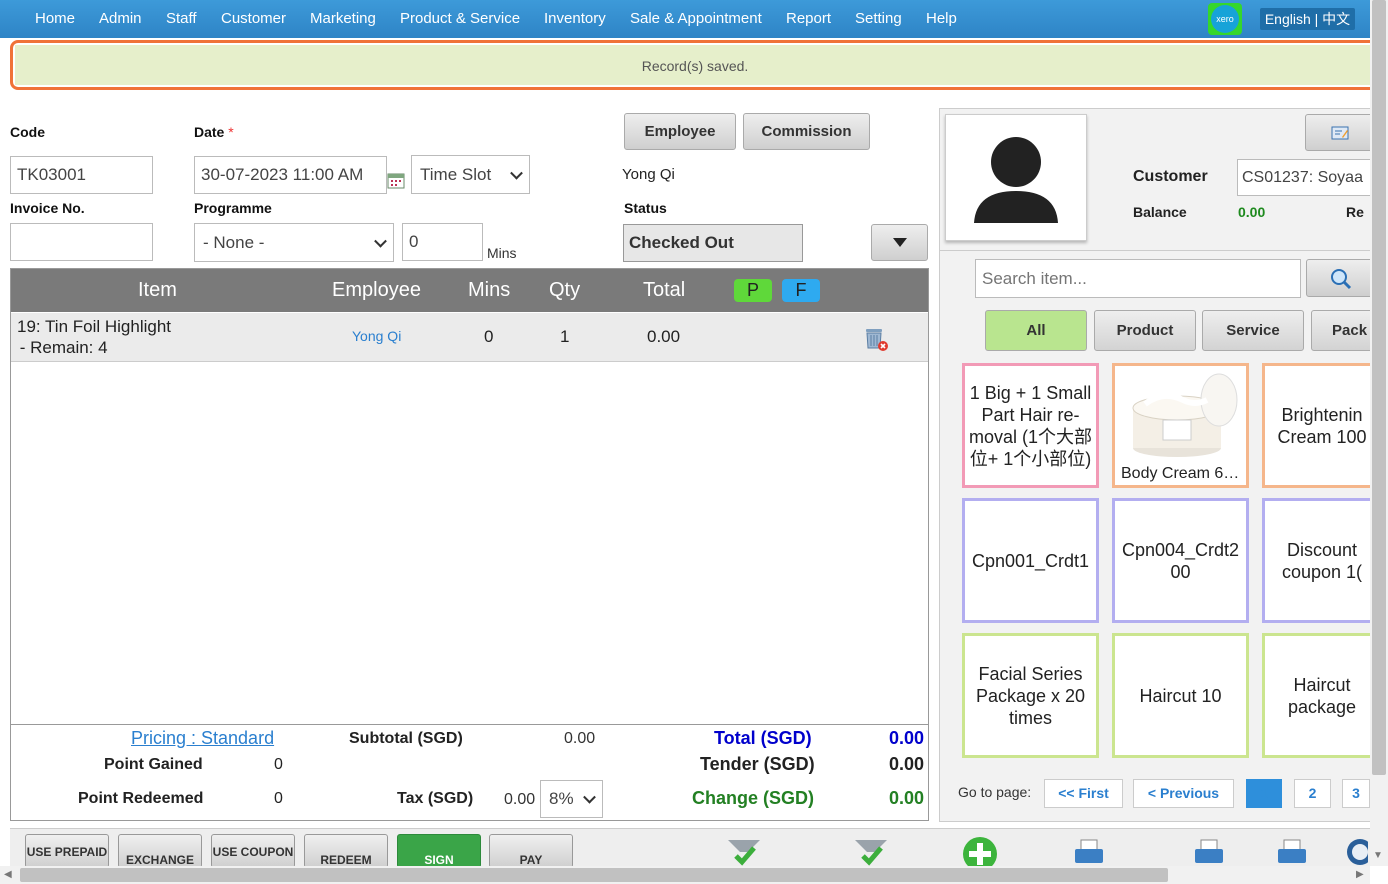 The height and width of the screenshot is (884, 1388). I want to click on nav-setting: Setting, so click(878, 19).